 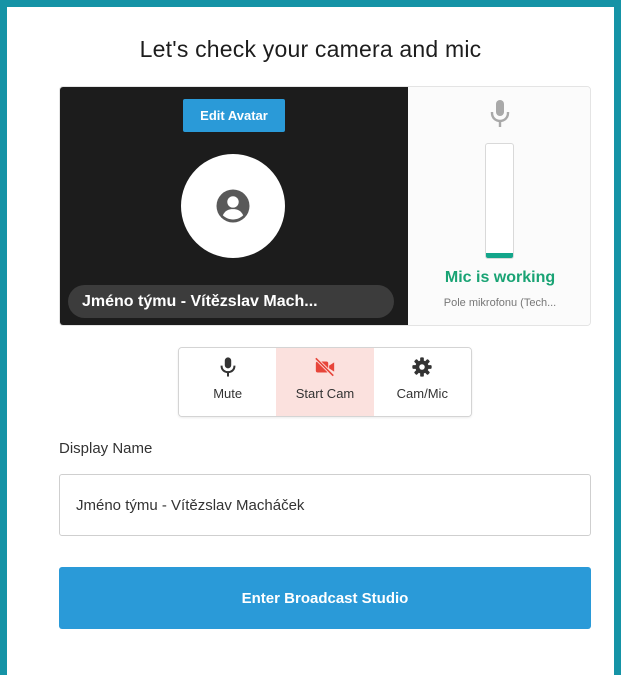 I want to click on mute-label: Mute, so click(x=228, y=393).